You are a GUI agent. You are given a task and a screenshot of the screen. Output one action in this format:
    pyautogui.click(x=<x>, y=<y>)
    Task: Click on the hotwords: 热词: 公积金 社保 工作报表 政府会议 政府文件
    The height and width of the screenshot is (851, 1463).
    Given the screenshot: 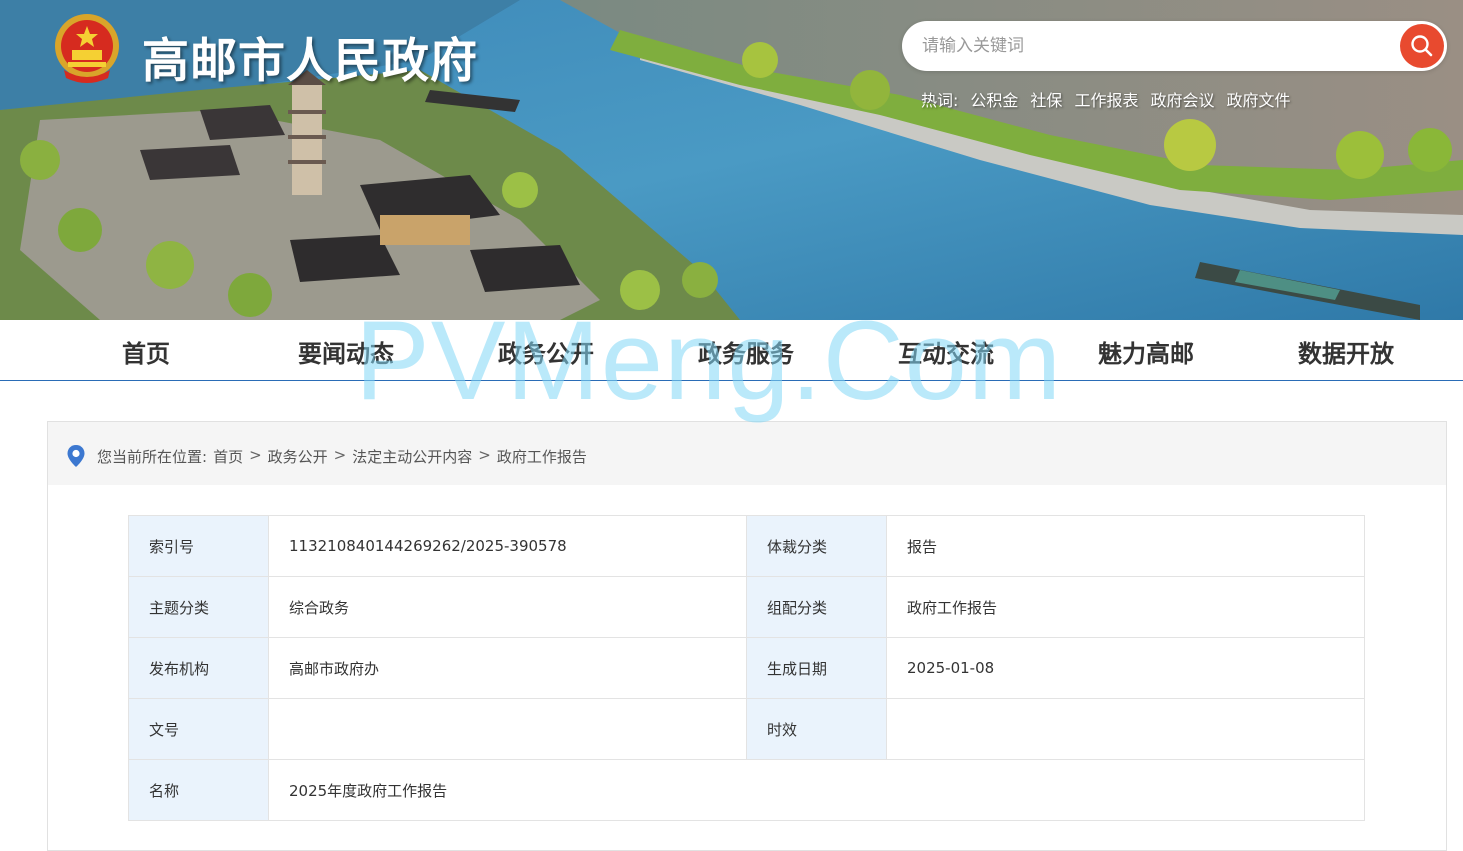 What is the action you would take?
    pyautogui.click(x=1105, y=99)
    